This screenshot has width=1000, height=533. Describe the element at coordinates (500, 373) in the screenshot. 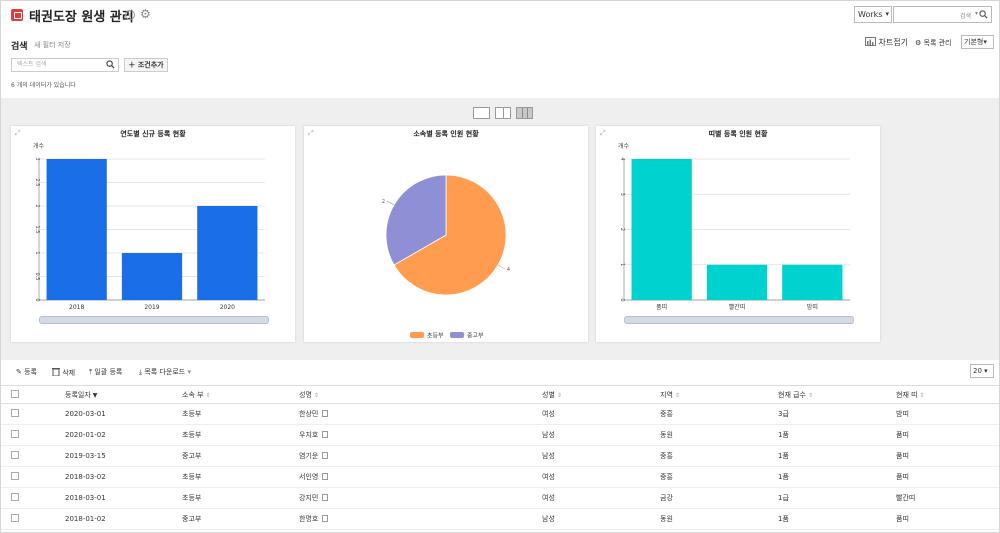

I see `table-toolbar: ✎ 등록 삭제 ⤒ 일괄 등록 ⤓ 목록 다운로드 ▾` at that location.